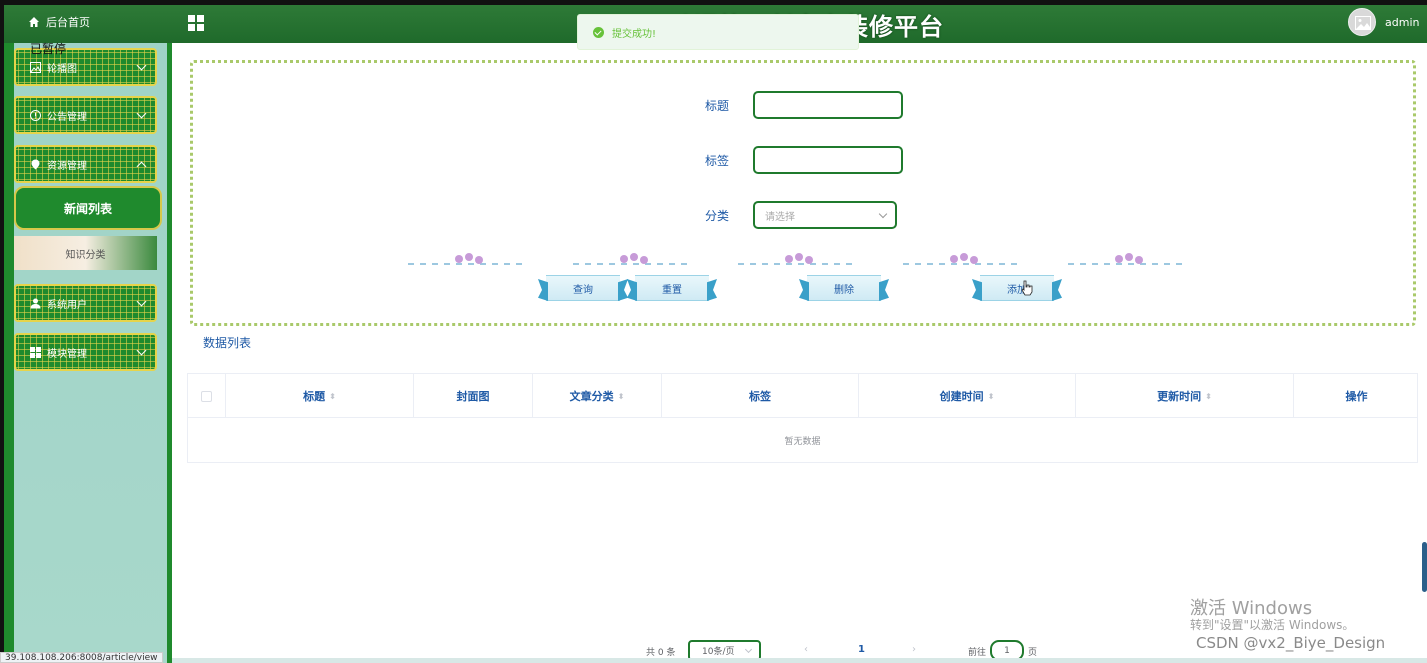 The width and height of the screenshot is (1427, 663). What do you see at coordinates (1179, 396) in the screenshot?
I see `column-label: 更新时间` at bounding box center [1179, 396].